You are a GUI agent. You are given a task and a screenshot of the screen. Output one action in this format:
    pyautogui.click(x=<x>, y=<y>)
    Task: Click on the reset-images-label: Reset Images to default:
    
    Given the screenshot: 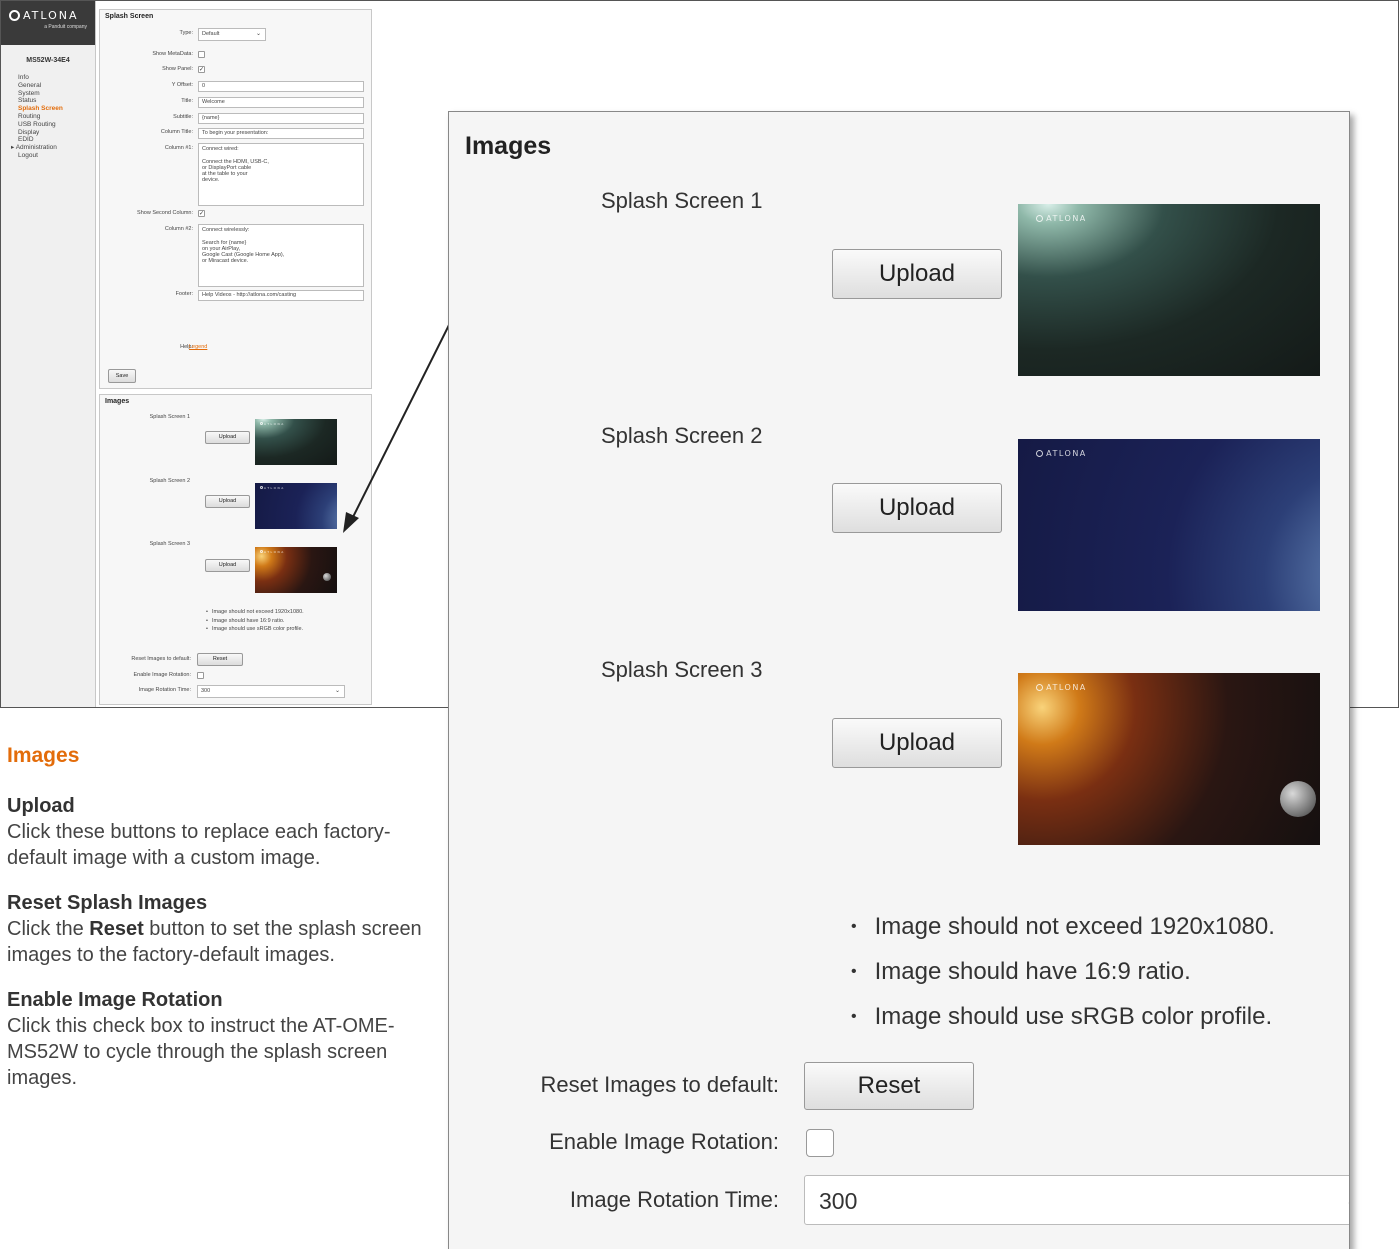 What is the action you would take?
    pyautogui.click(x=659, y=1084)
    